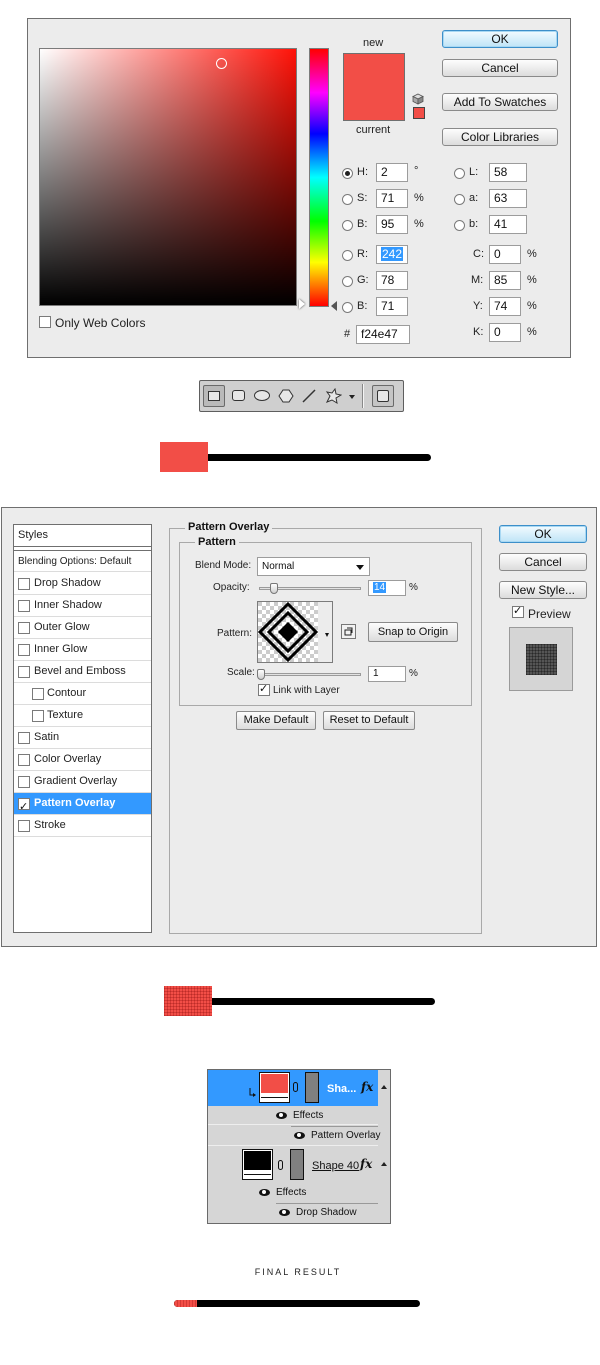 The height and width of the screenshot is (1365, 600). Describe the element at coordinates (419, 113) in the screenshot. I see `websafe-swatch` at that location.